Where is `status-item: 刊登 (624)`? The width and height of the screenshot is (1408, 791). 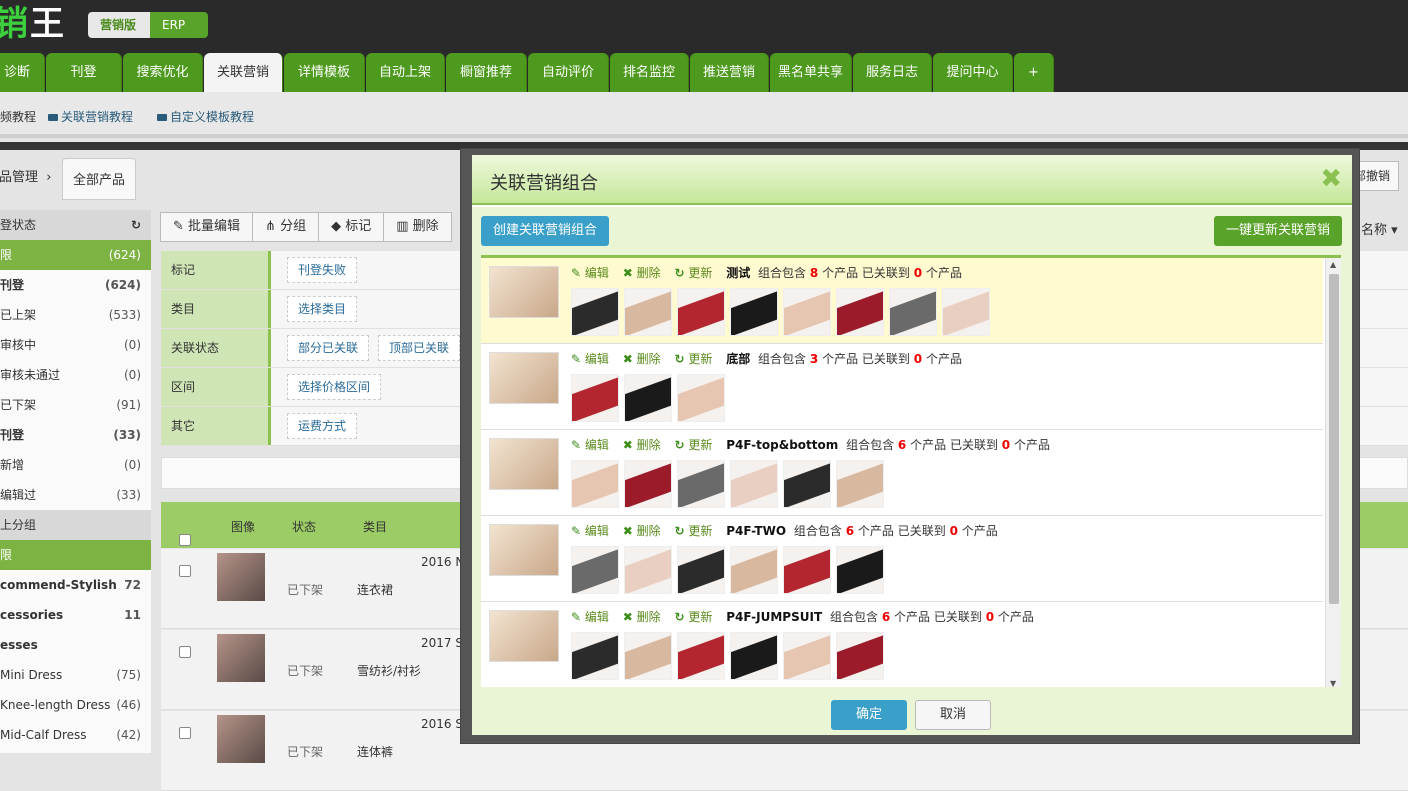 status-item: 刊登 (624) is located at coordinates (75, 285).